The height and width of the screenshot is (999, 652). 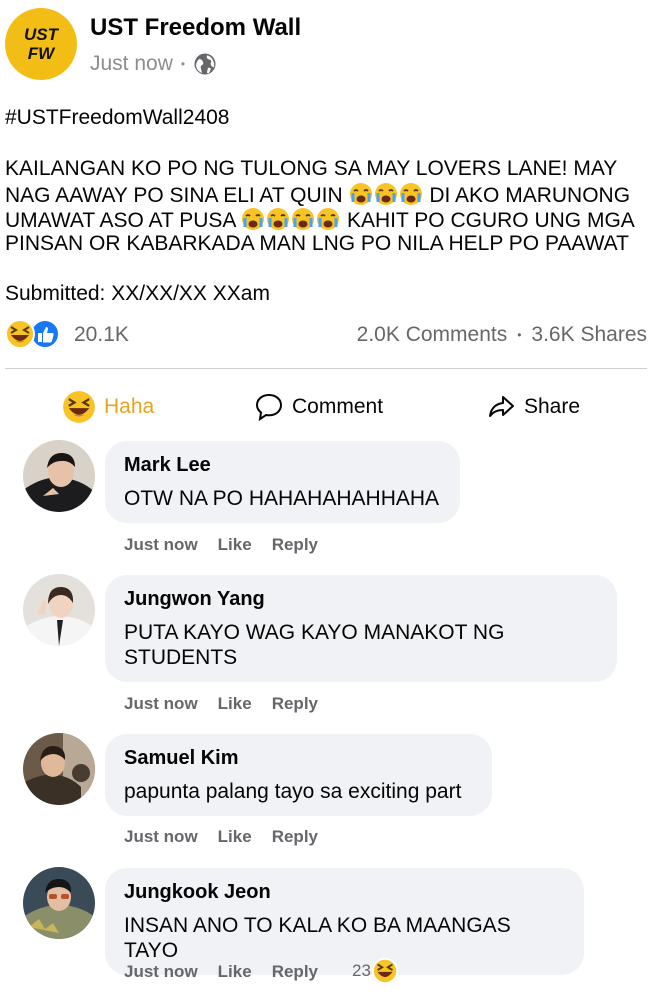 I want to click on divider, so click(x=326, y=368).